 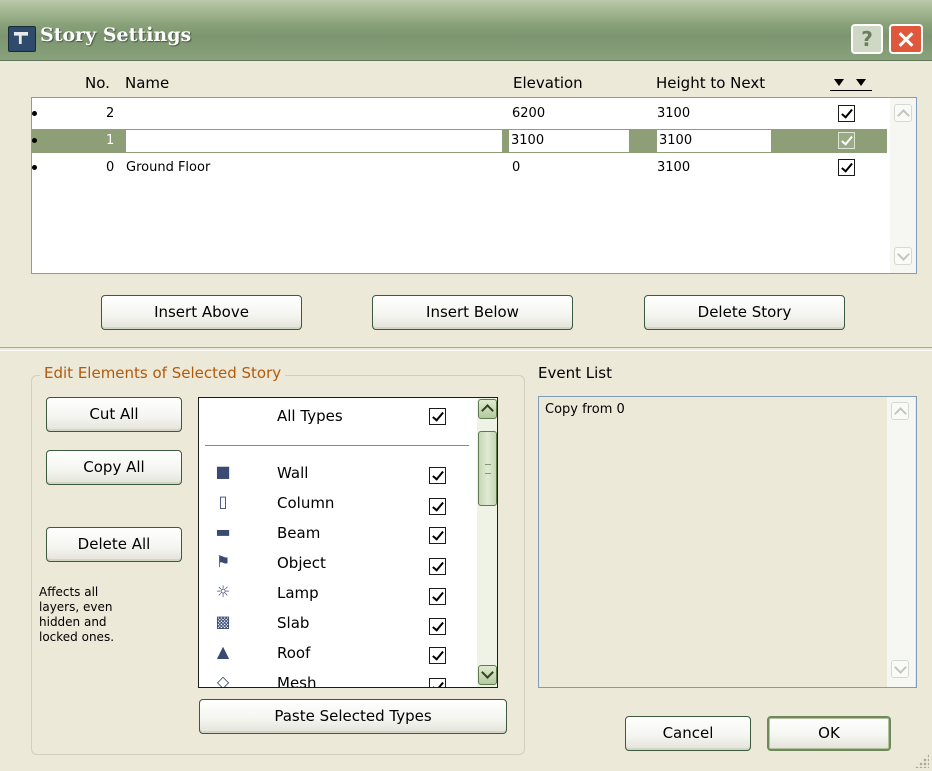 I want to click on type-row-wall: ■ Wall, so click(x=337, y=477).